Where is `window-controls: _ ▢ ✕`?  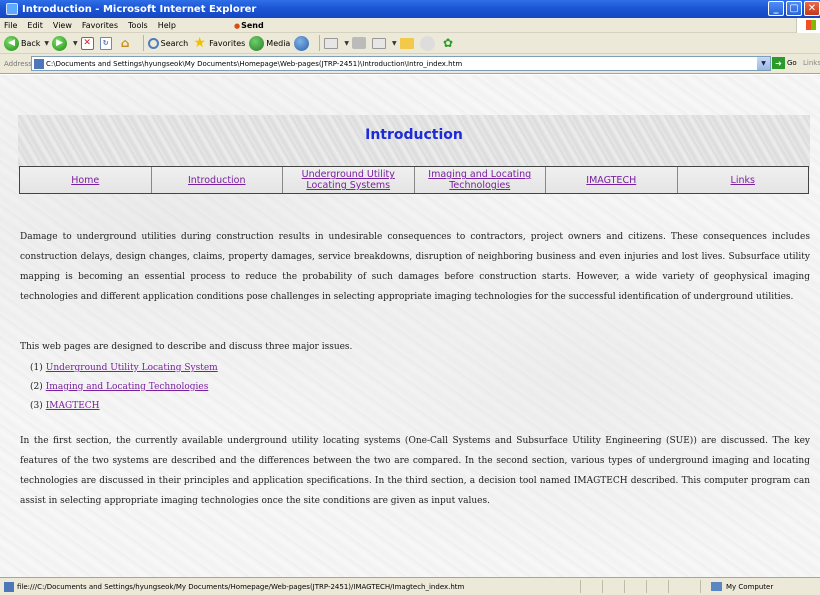
window-controls: _ ▢ ✕ is located at coordinates (794, 8).